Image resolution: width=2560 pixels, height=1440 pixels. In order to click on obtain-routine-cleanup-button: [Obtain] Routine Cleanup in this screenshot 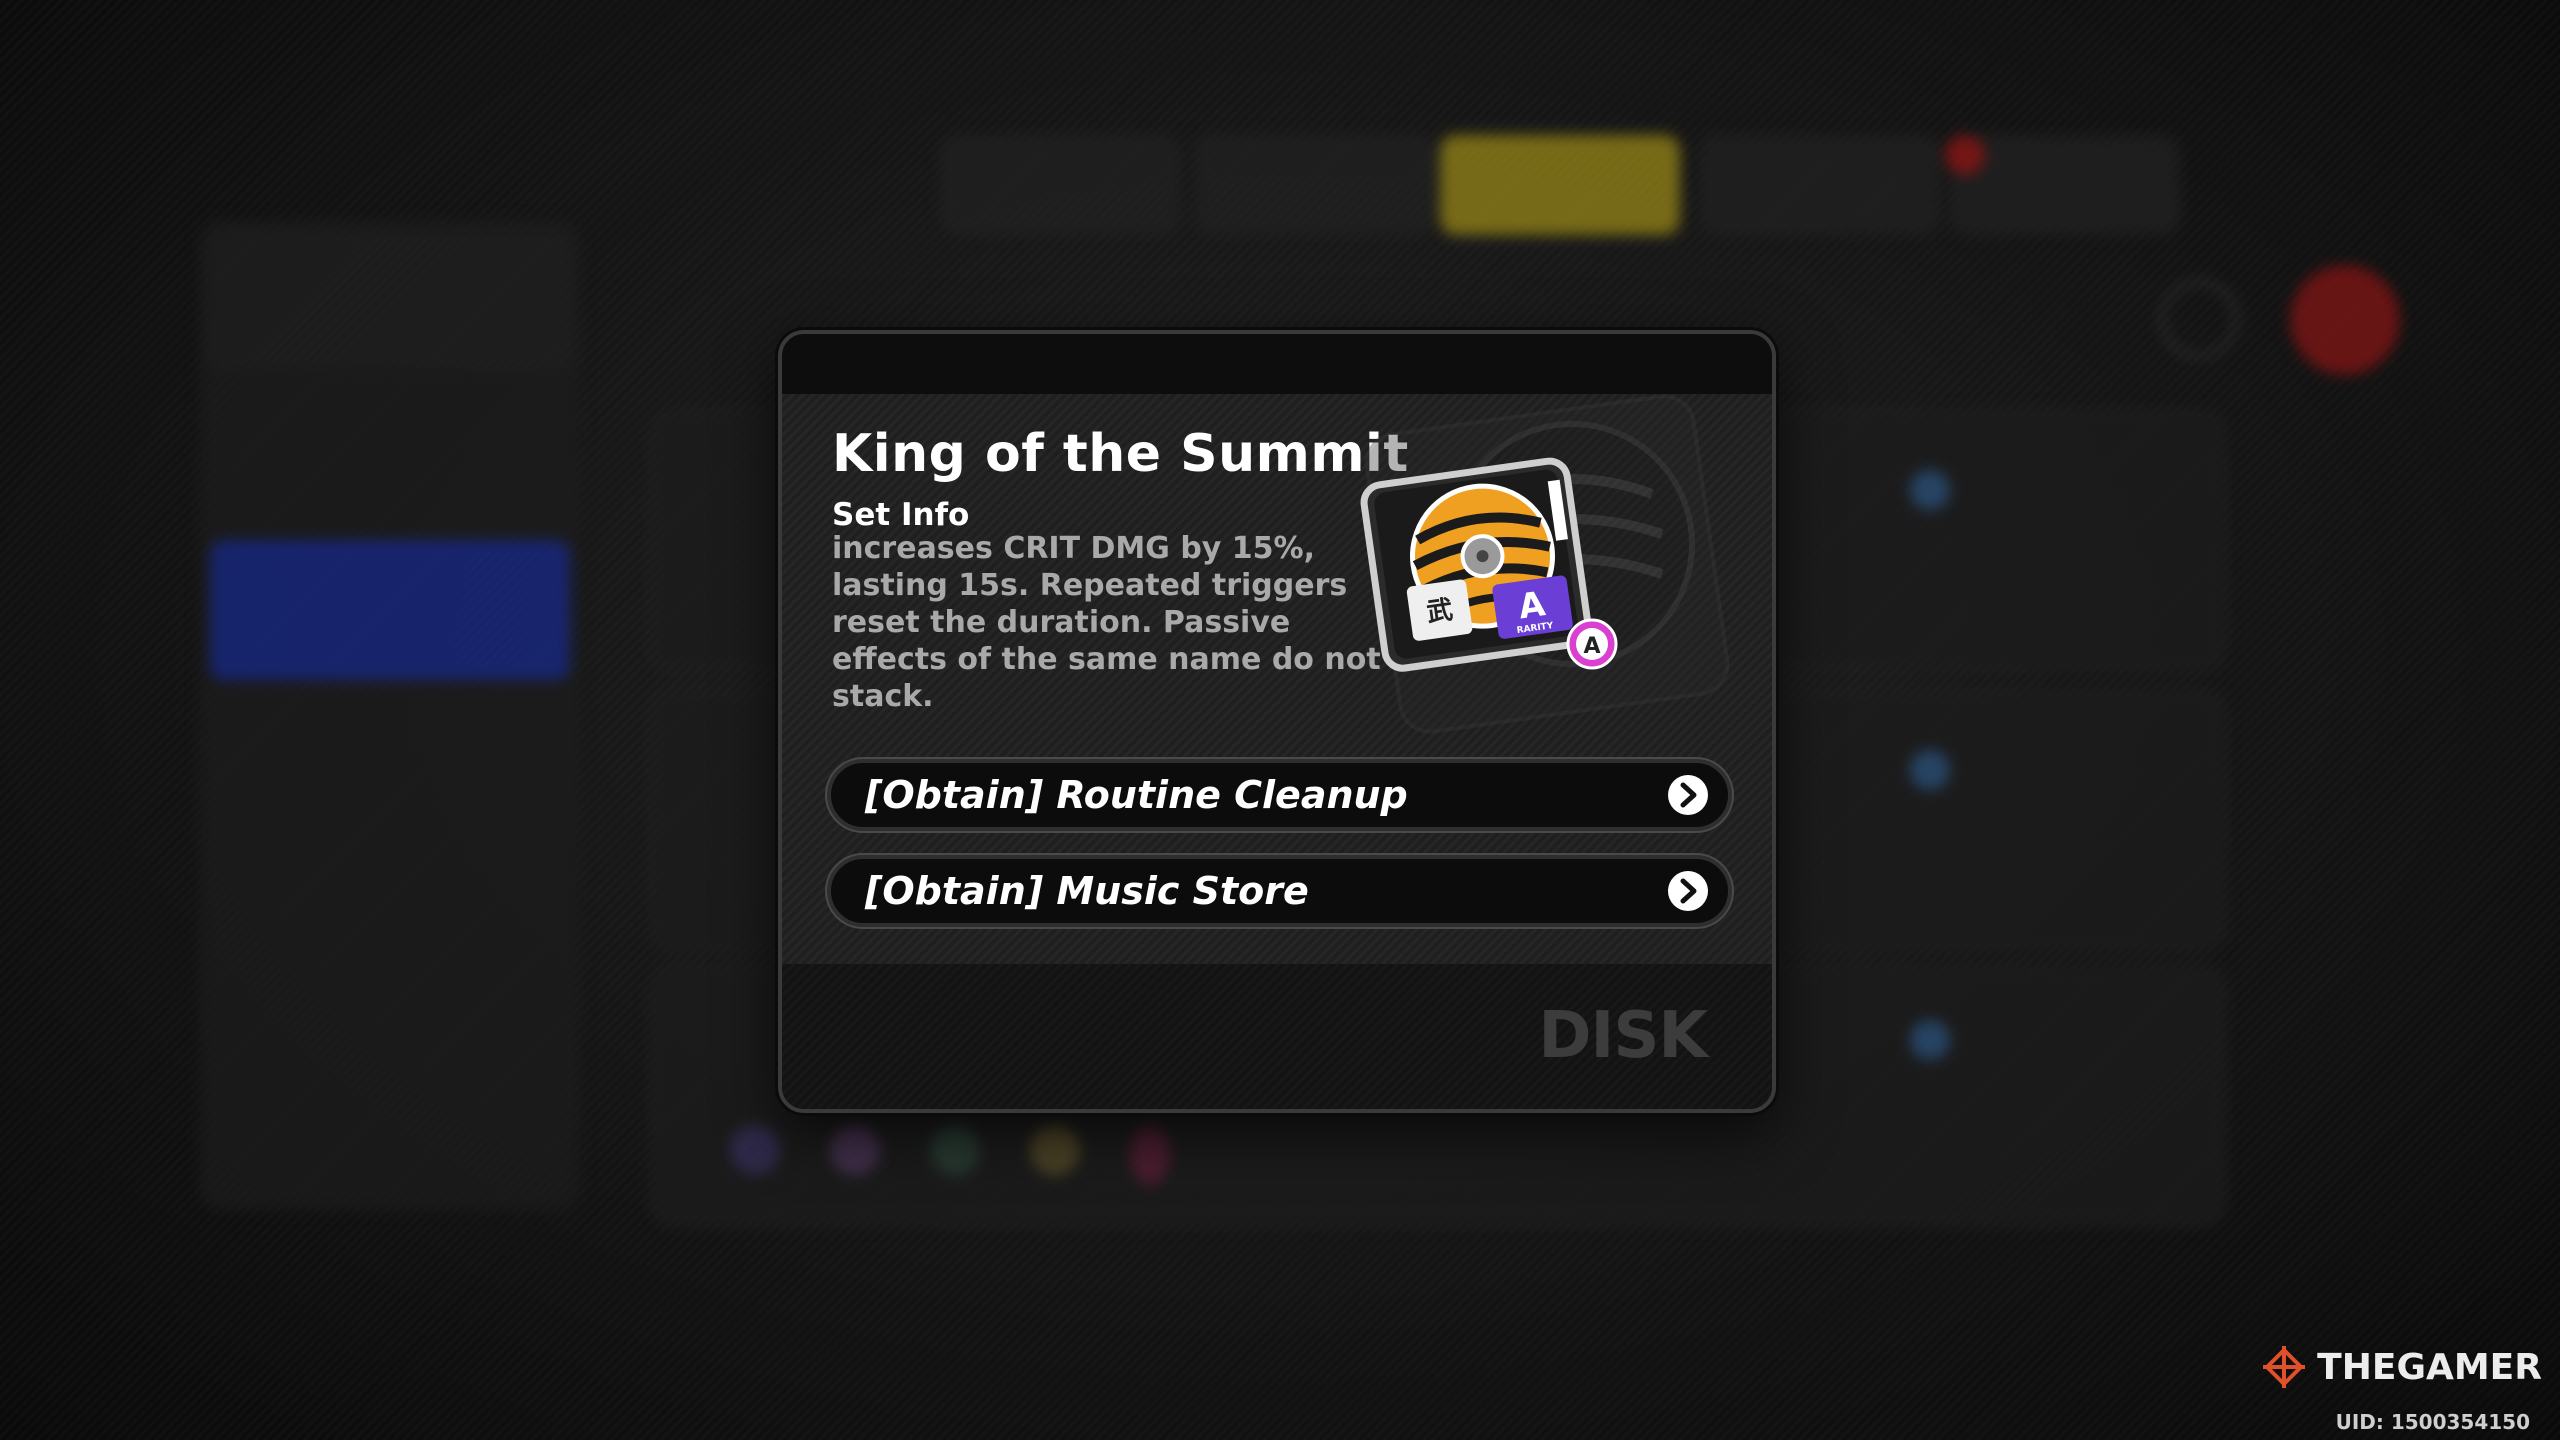, I will do `click(1279, 795)`.